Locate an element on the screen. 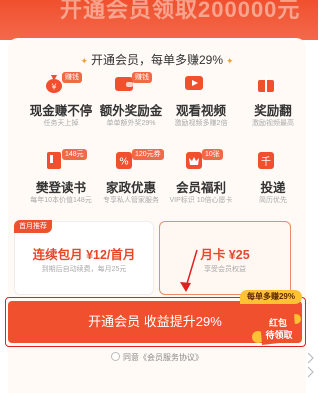 This screenshot has height=393, width=320. benefit-title: 观看视频 is located at coordinates (200, 111).